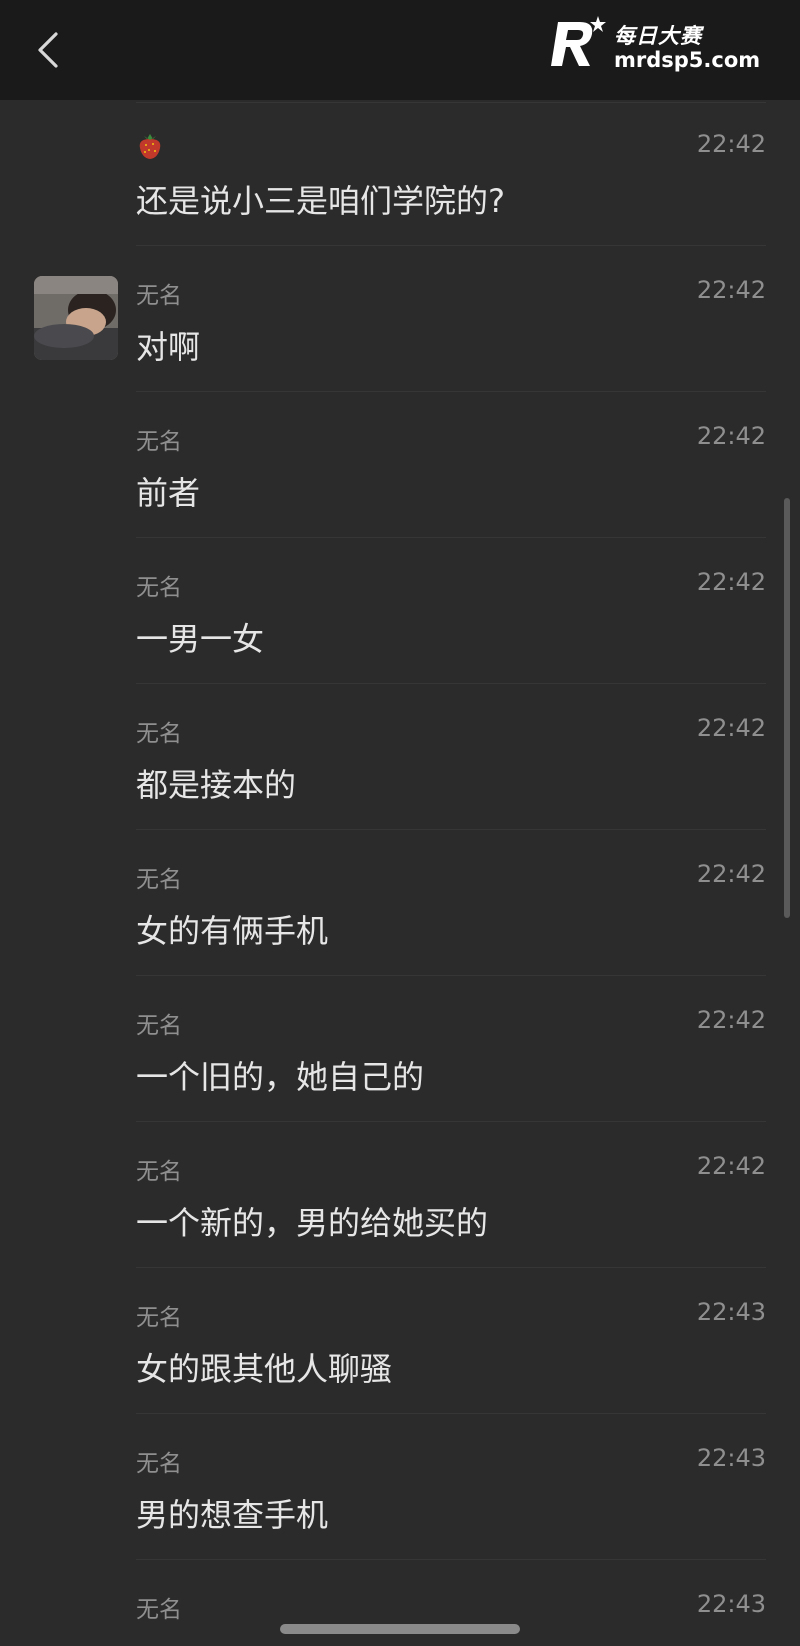 This screenshot has width=800, height=1646. I want to click on message-item: 无名 22:43 女的跟其他人聊骚, so click(400, 1341).